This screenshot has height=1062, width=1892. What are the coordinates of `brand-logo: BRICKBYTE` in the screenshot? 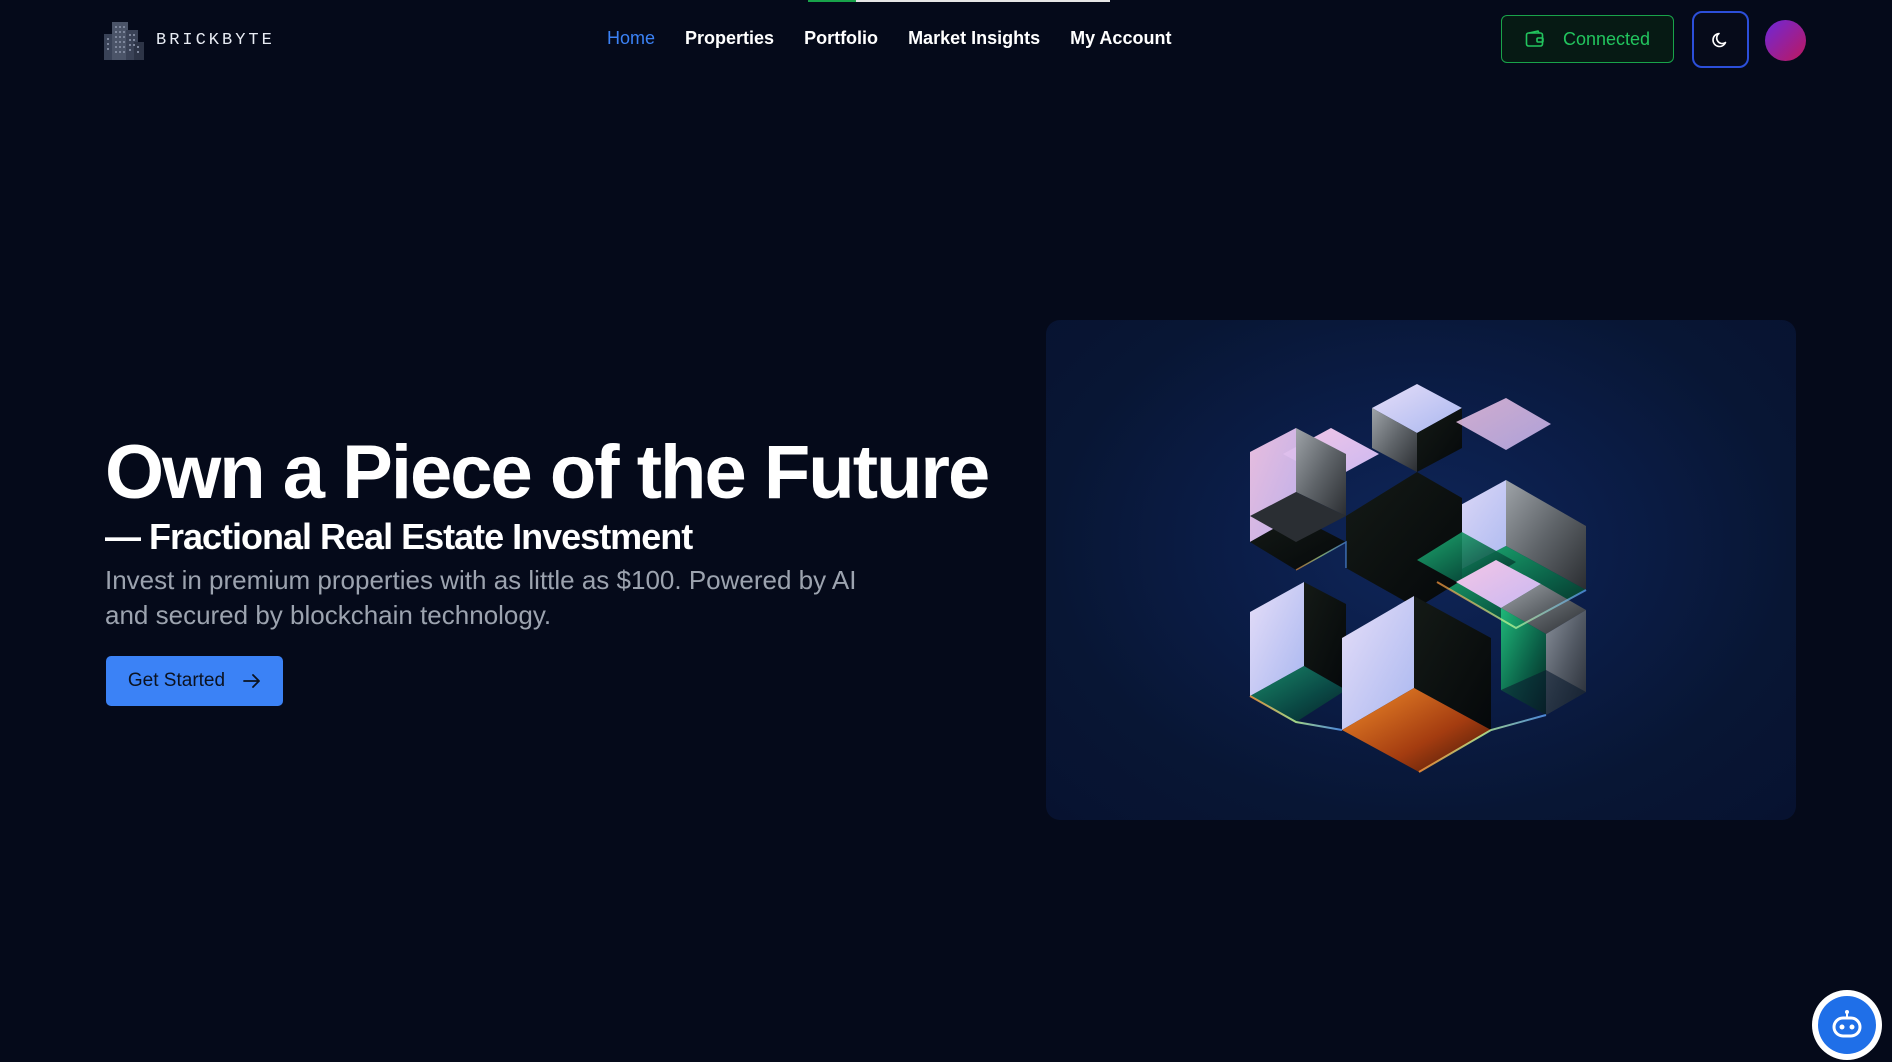 It's located at (188, 40).